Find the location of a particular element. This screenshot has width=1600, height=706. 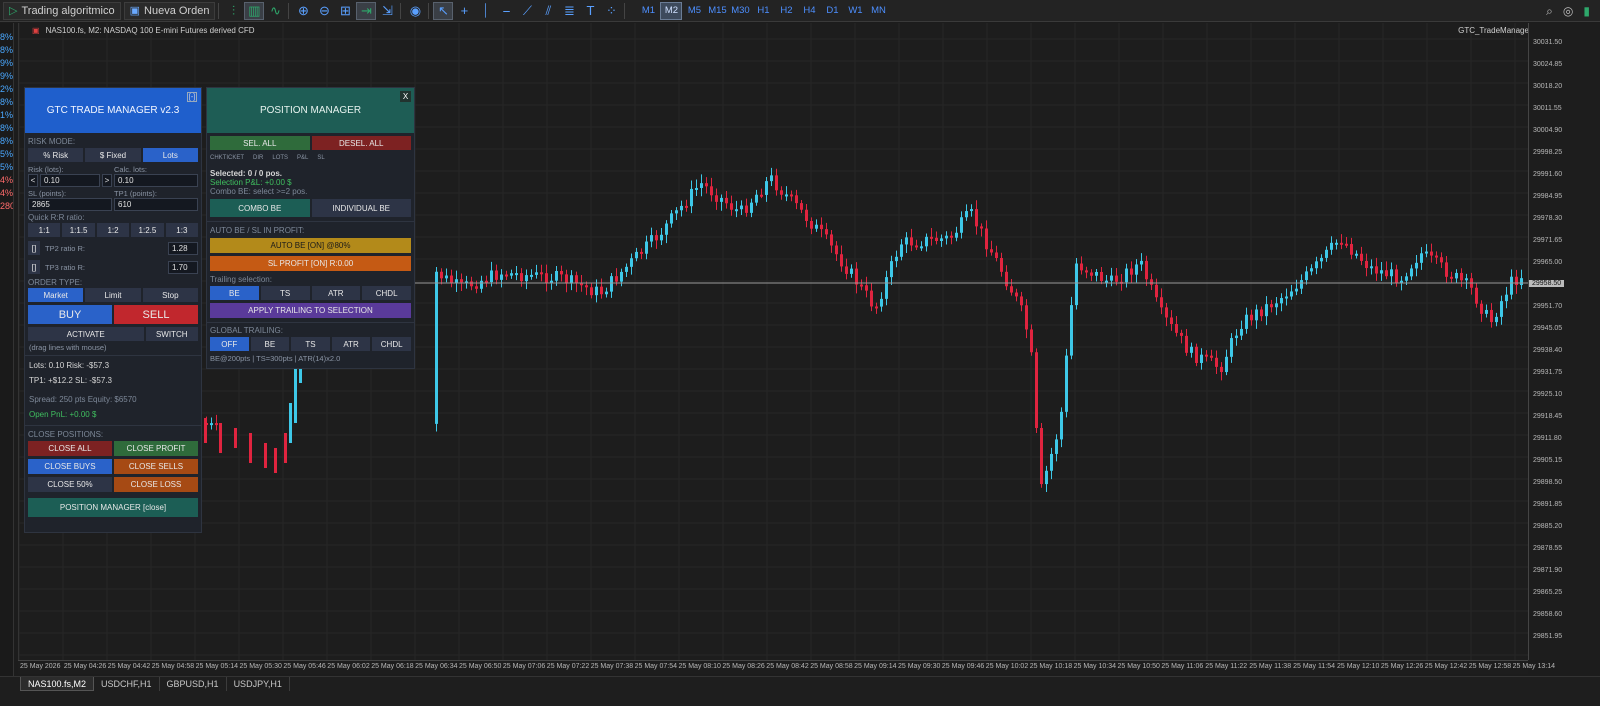

global-ts-button: TS is located at coordinates (310, 344).